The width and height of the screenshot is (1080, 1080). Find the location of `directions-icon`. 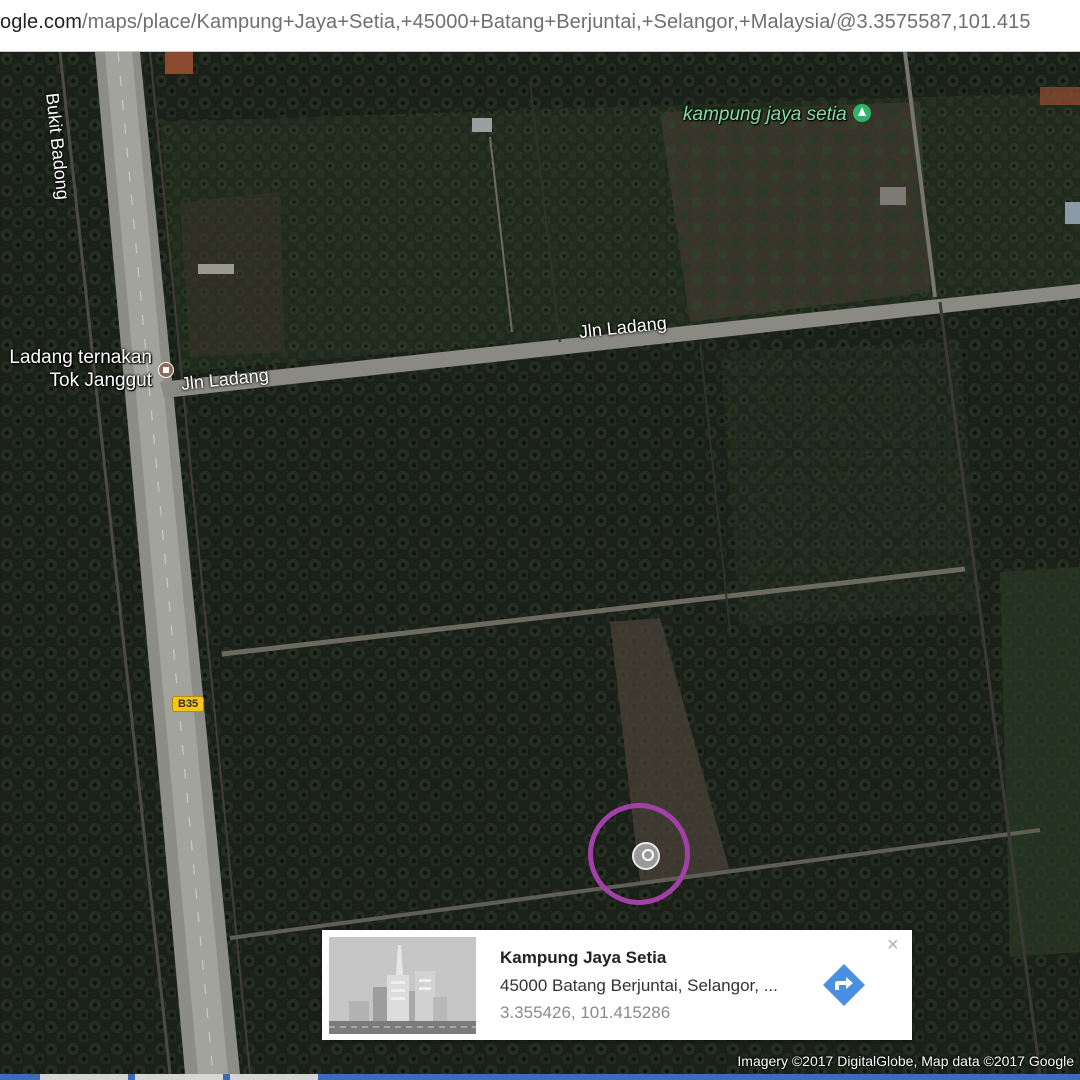

directions-icon is located at coordinates (844, 985).